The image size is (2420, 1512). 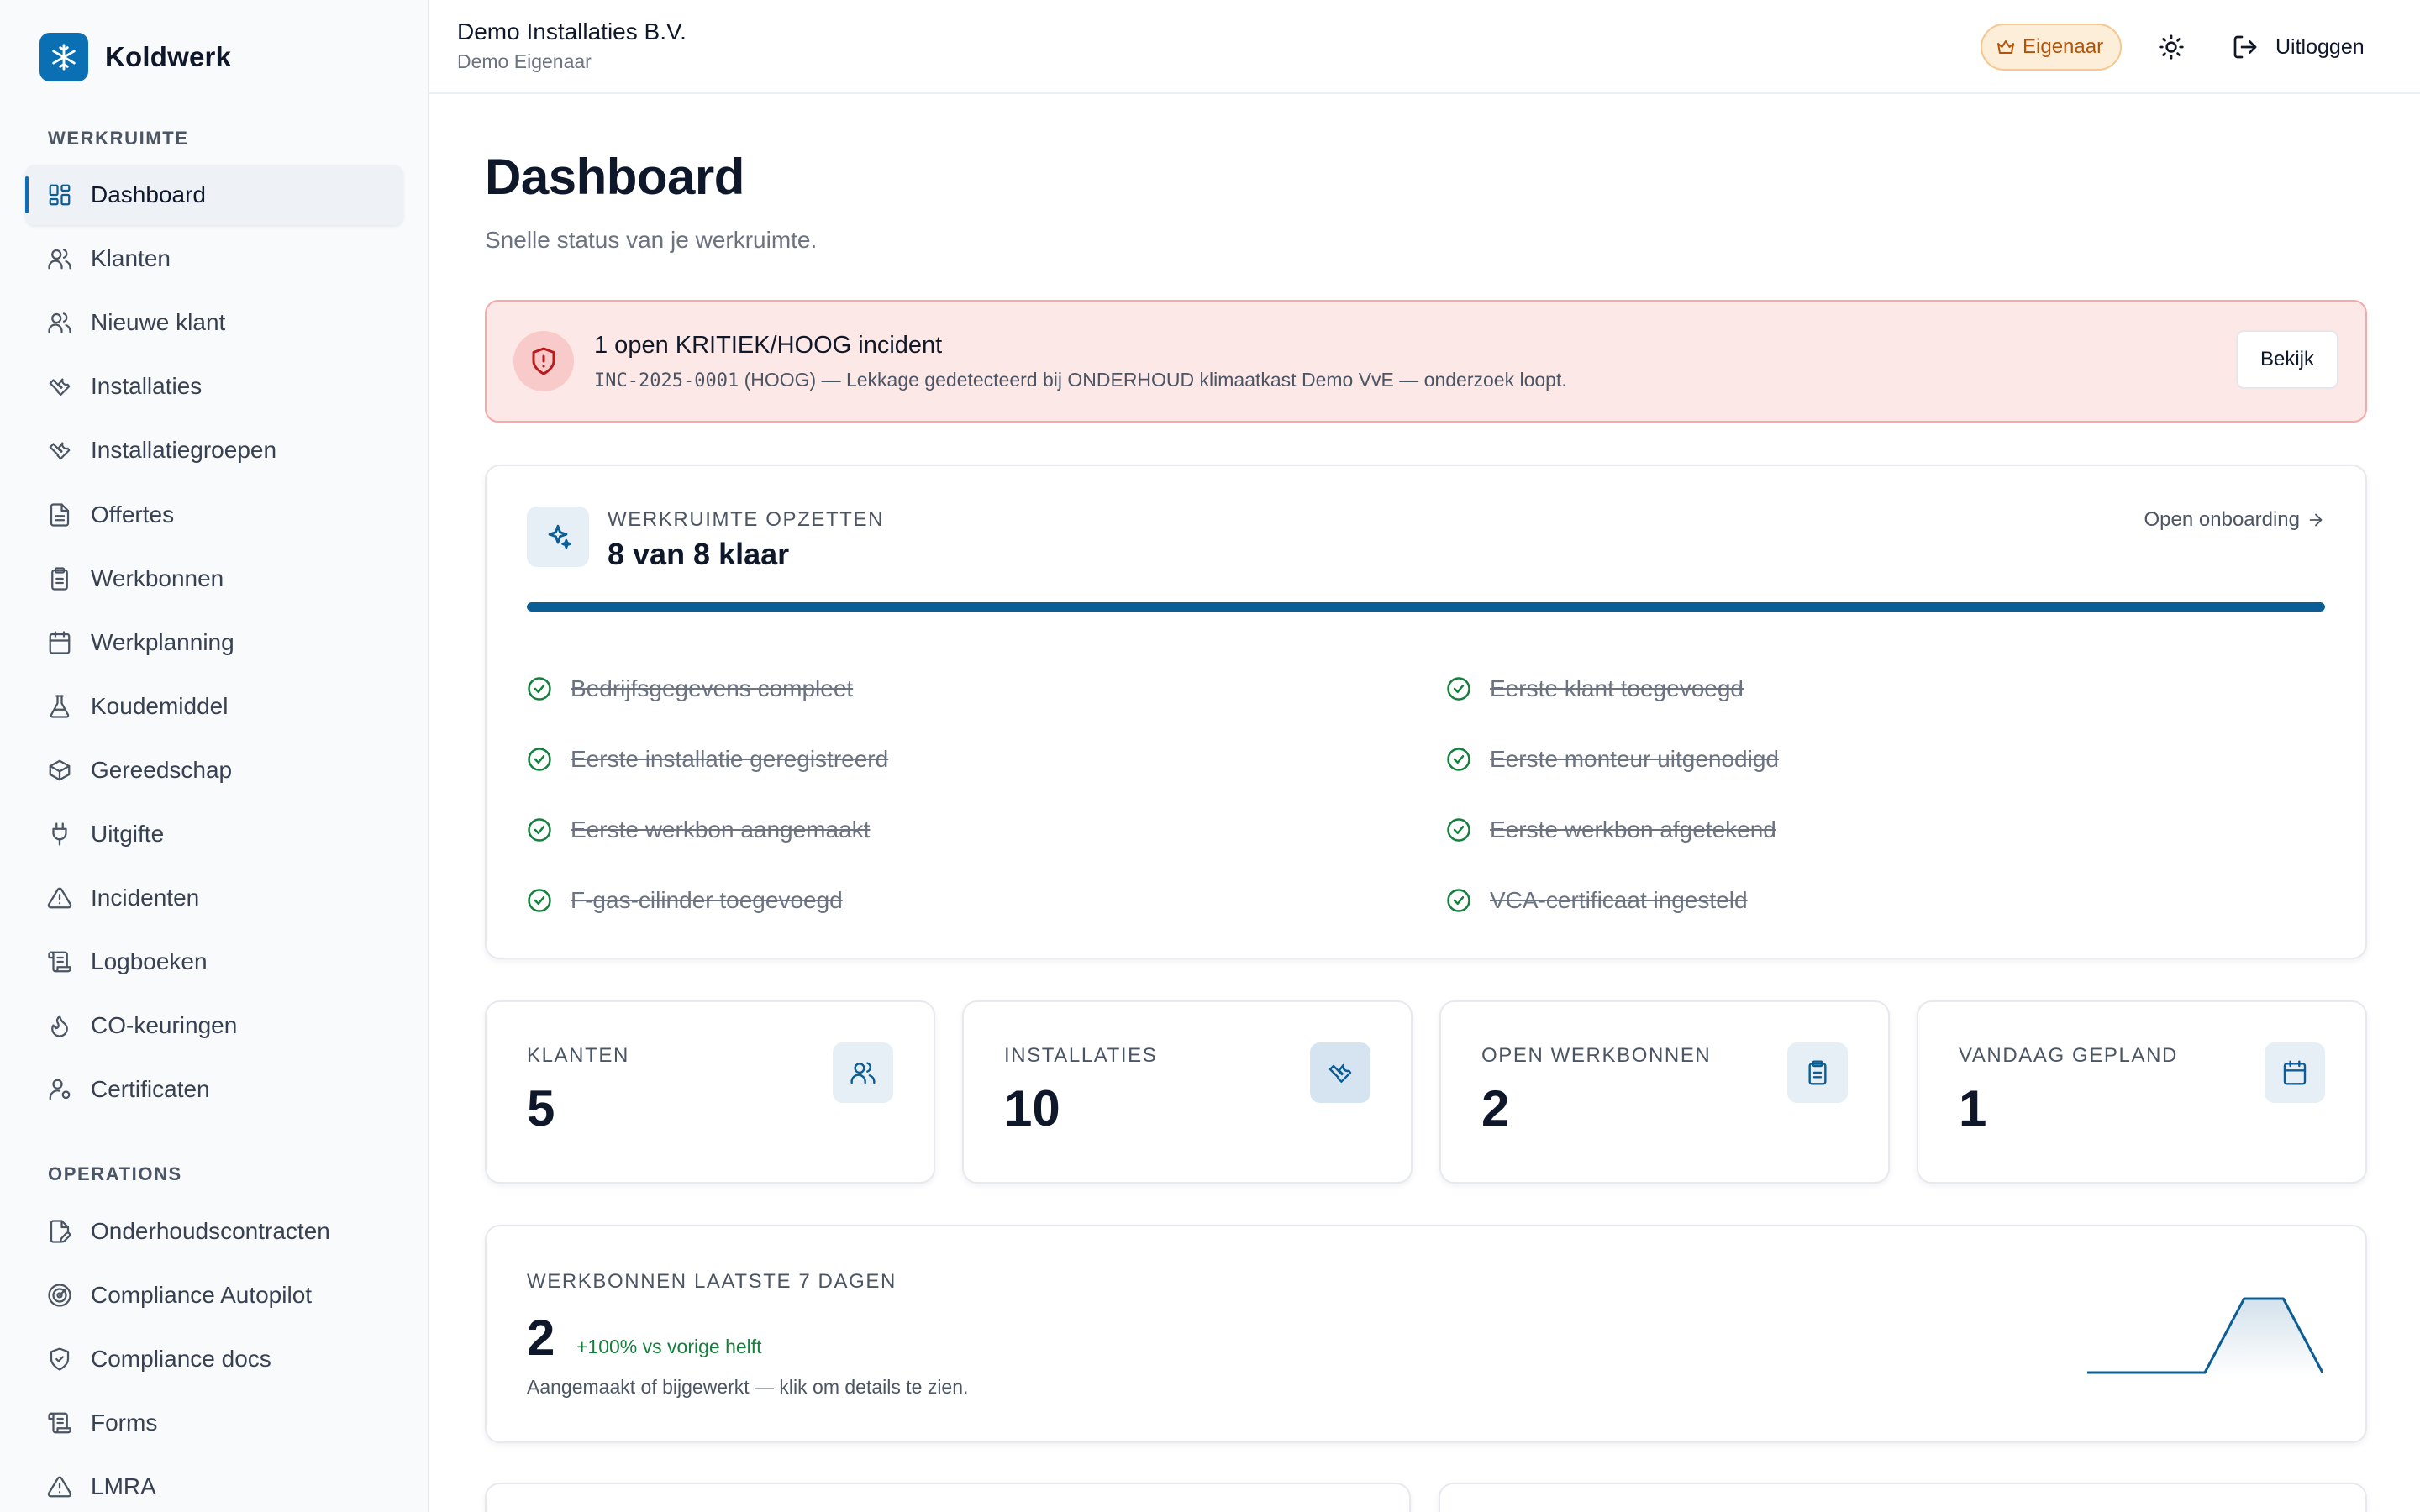 What do you see at coordinates (214, 1484) in the screenshot?
I see `sidebar-item-lmra: LMRA` at bounding box center [214, 1484].